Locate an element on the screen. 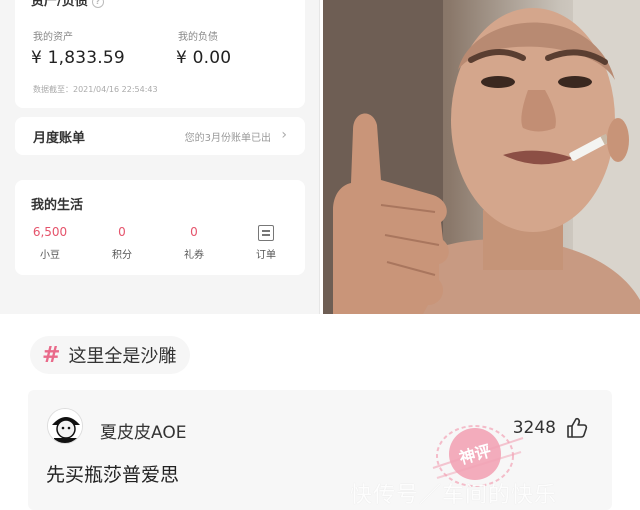 The width and height of the screenshot is (640, 510). life-item-orders: 订单 is located at coordinates (266, 243).